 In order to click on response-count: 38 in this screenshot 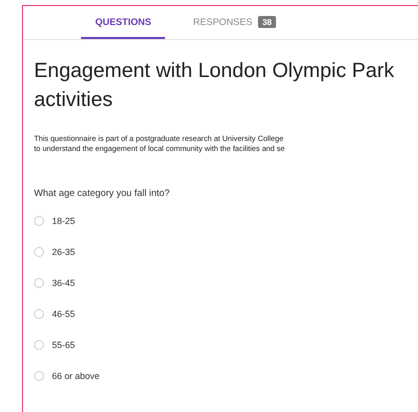, I will do `click(267, 22)`.